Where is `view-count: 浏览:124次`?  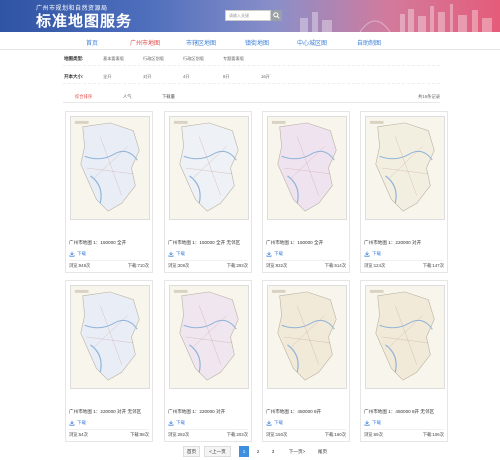 view-count: 浏览:124次 is located at coordinates (375, 265).